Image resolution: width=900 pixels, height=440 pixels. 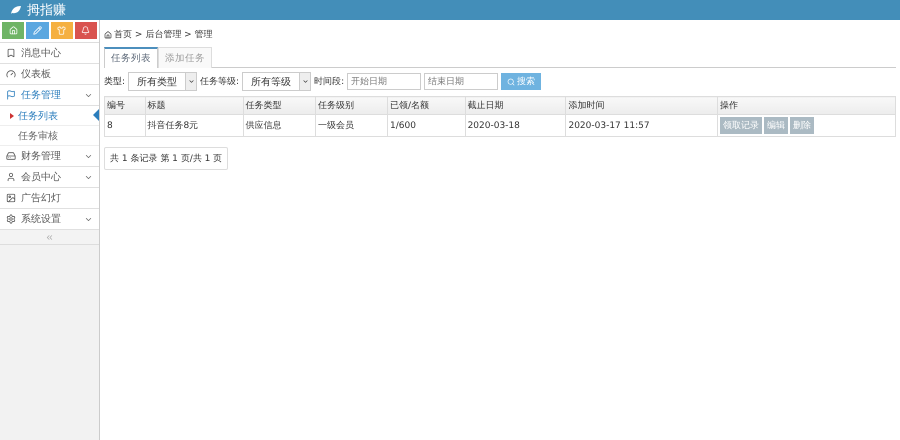 What do you see at coordinates (49, 53) in the screenshot?
I see `sidebar-item: 消息中心` at bounding box center [49, 53].